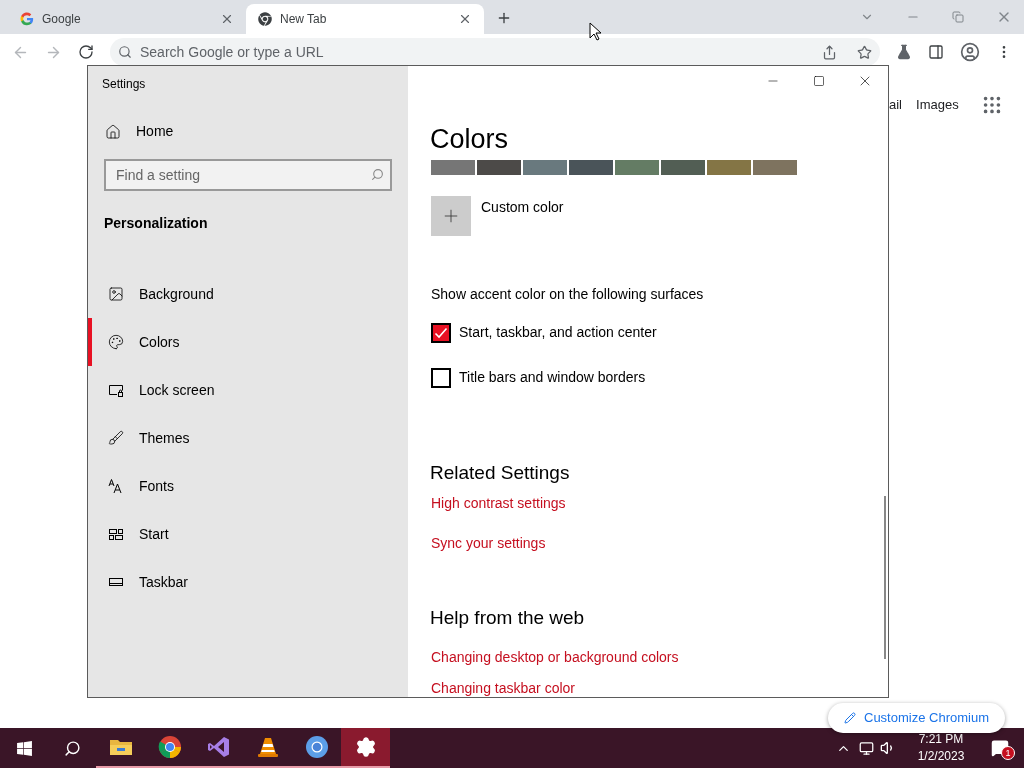 The width and height of the screenshot is (1024, 768). Describe the element at coordinates (936, 52) in the screenshot. I see `side-panel-icon` at that location.